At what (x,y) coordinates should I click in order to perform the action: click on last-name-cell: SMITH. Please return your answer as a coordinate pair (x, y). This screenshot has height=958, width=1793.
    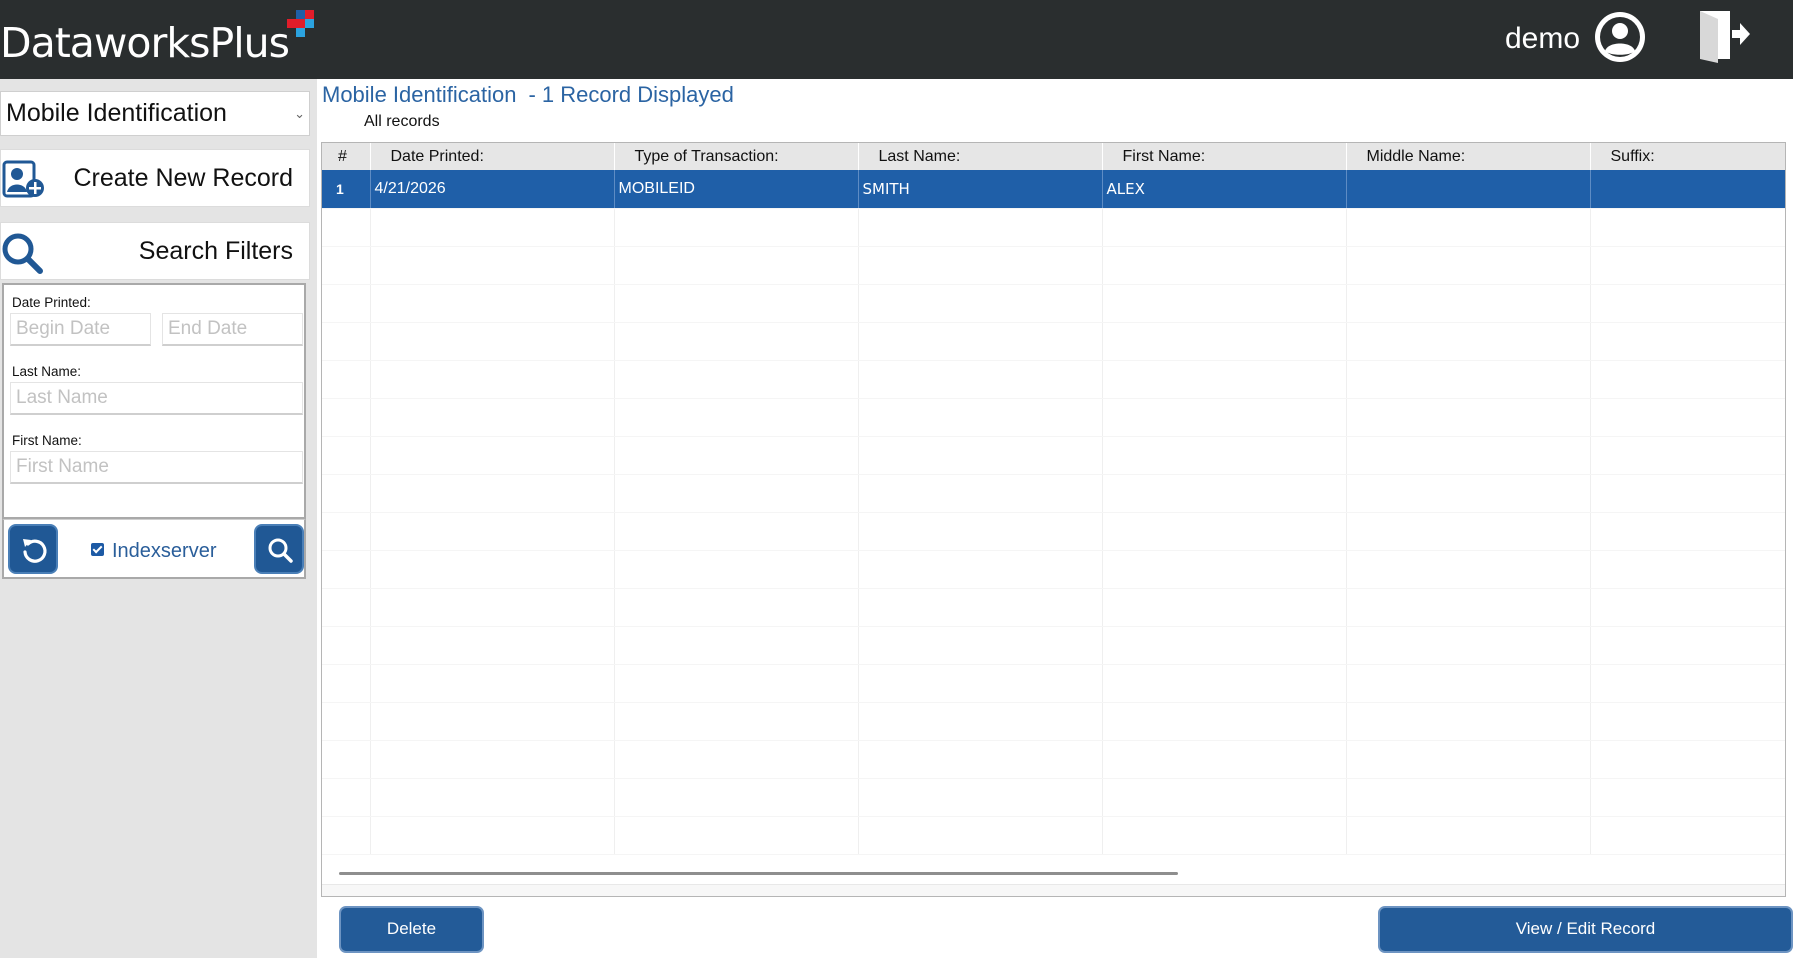
    Looking at the image, I should click on (980, 189).